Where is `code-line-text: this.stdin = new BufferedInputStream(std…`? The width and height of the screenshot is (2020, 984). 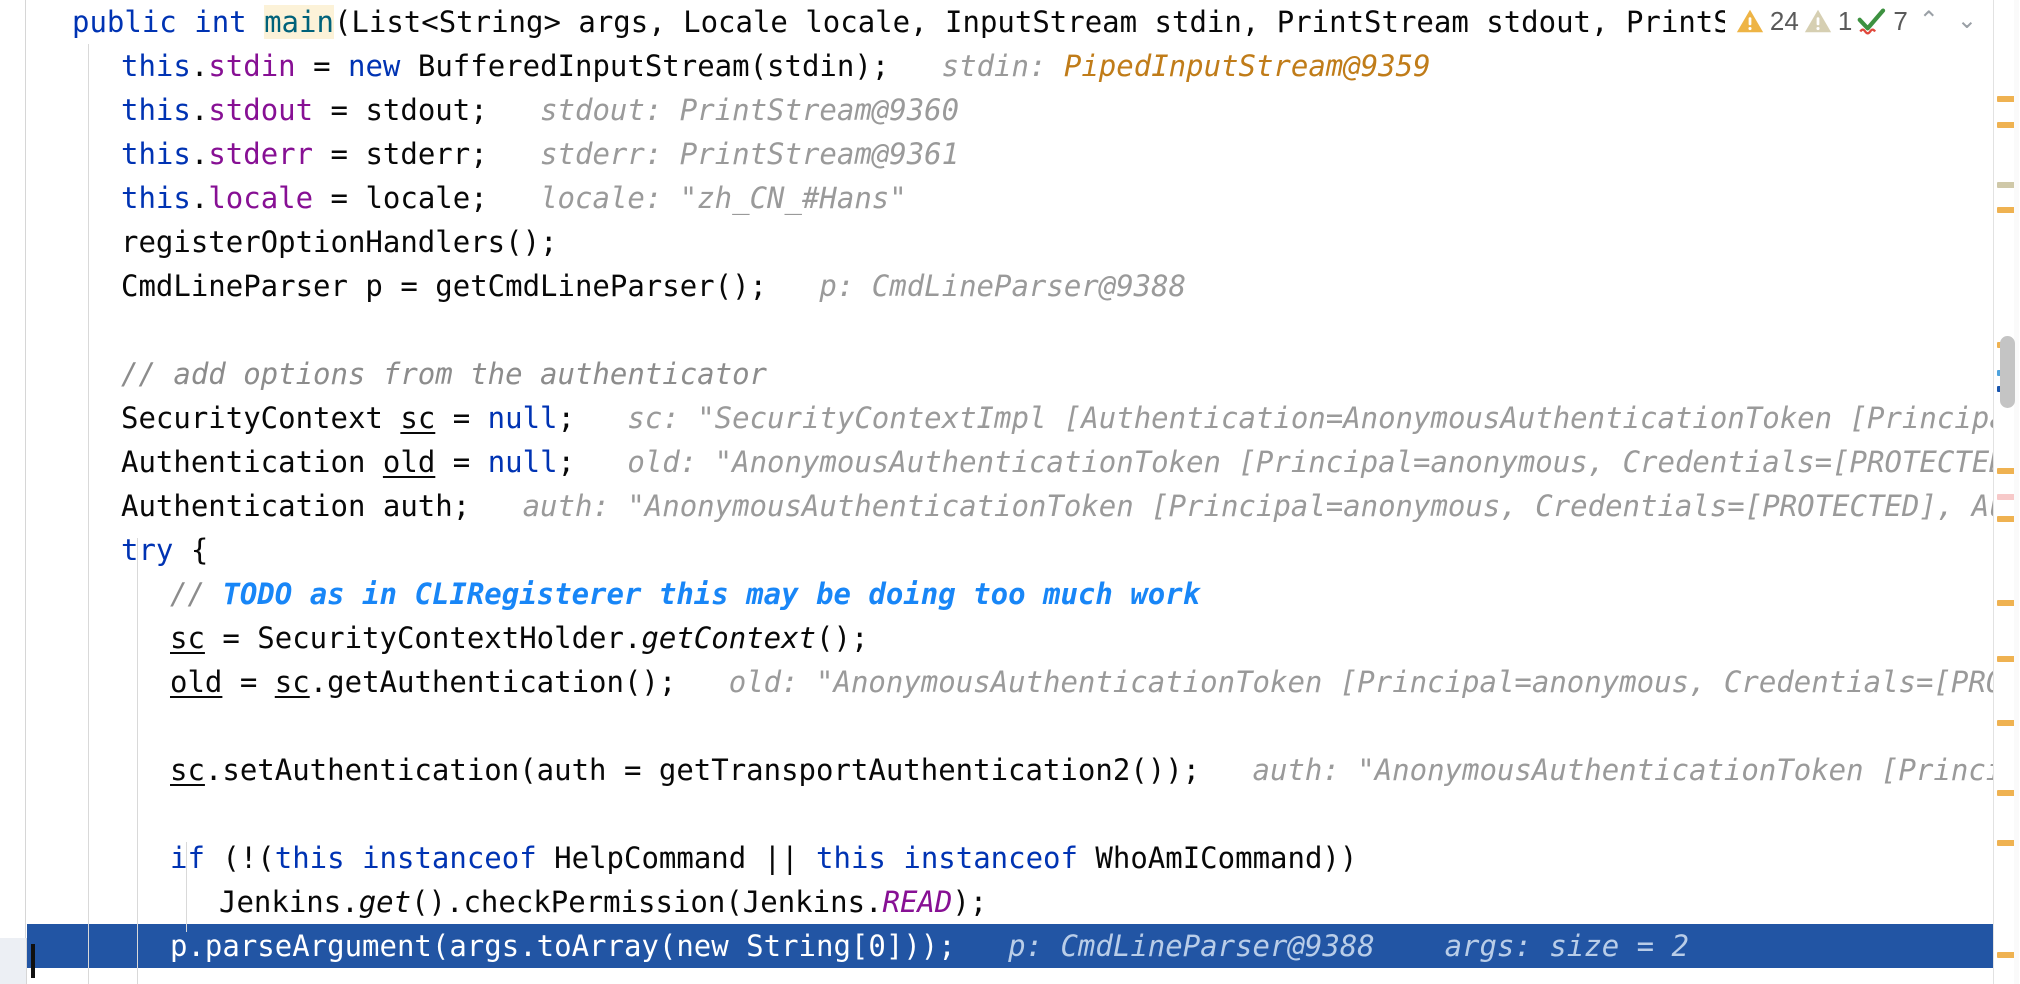 code-line-text: this.stdin = new BufferedInputStream(std… is located at coordinates (729, 66).